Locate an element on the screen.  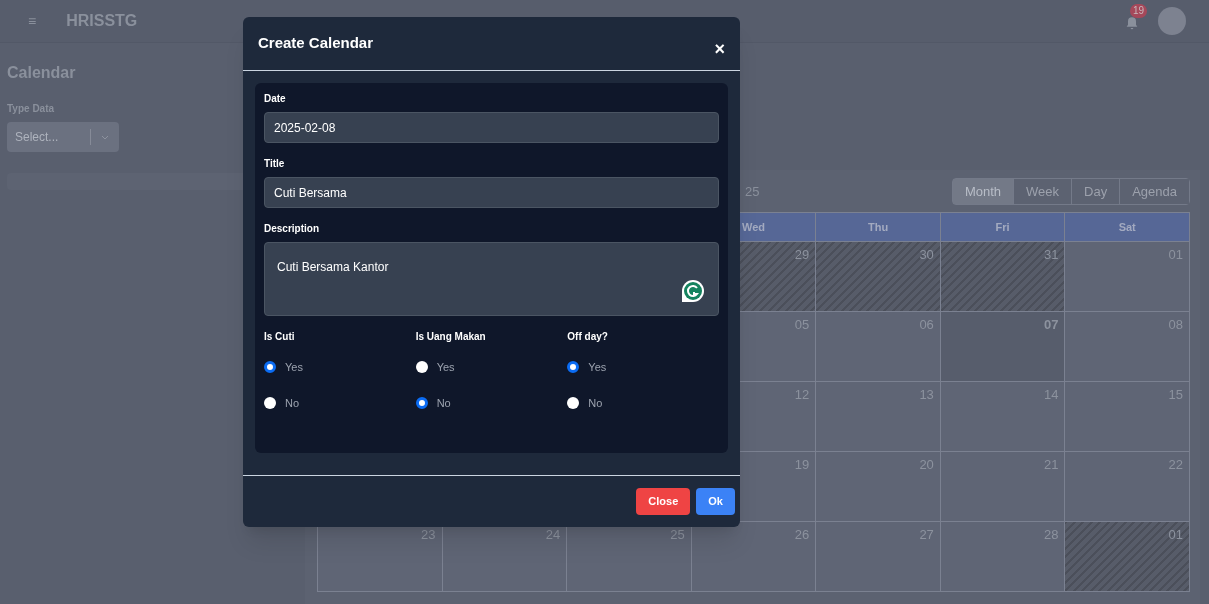
weekday-header: Fri is located at coordinates (1003, 227).